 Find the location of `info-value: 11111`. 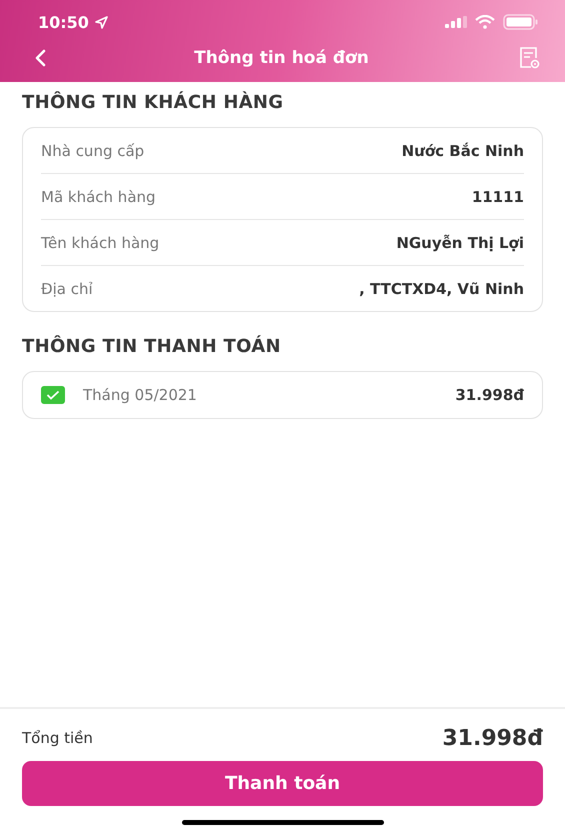

info-value: 11111 is located at coordinates (498, 197).